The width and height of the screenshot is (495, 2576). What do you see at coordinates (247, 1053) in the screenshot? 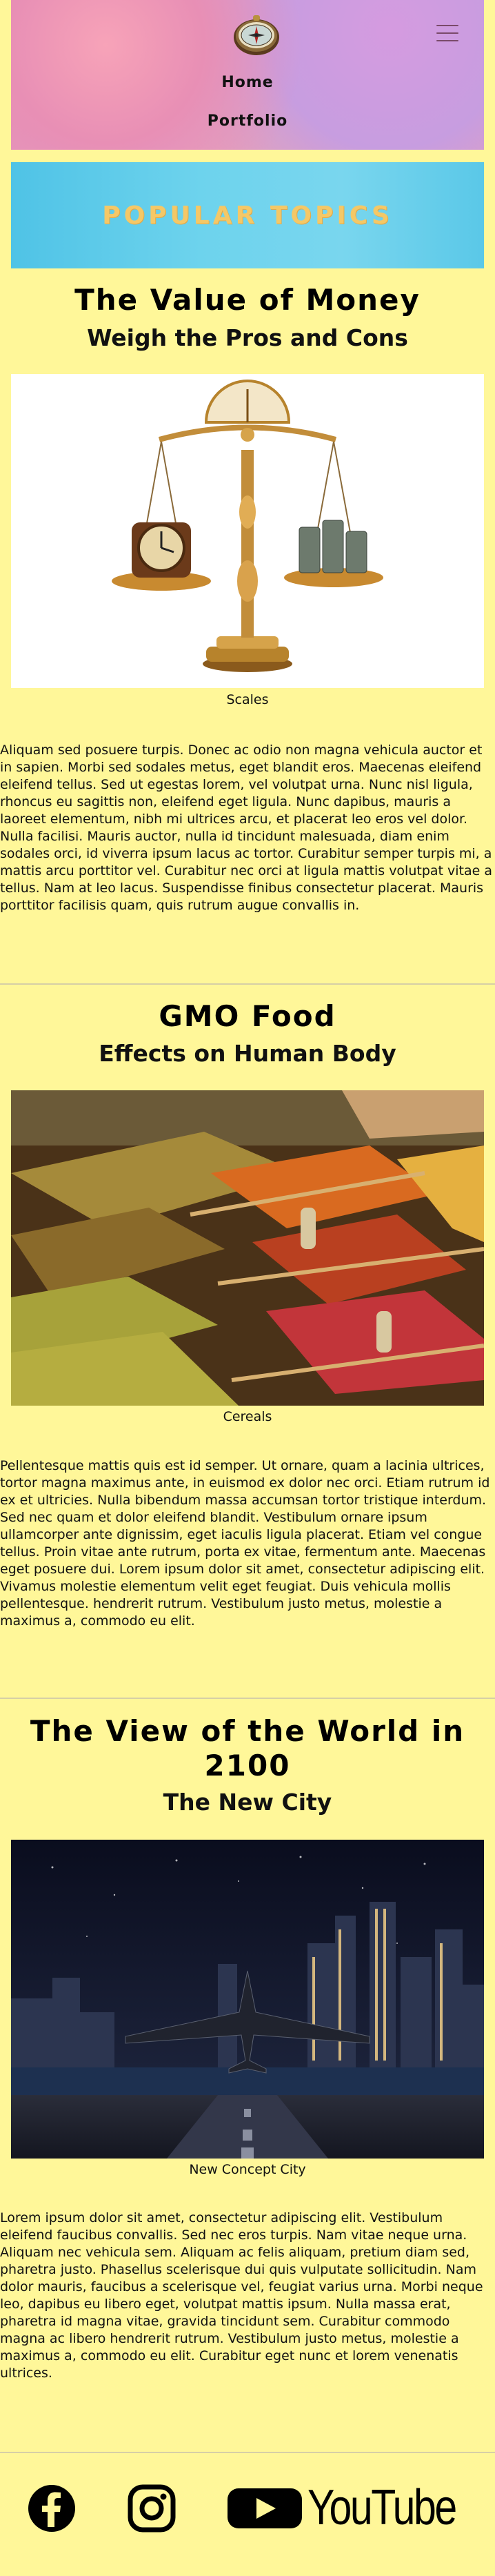
I see `article-subtitle: Effects on Human Body` at bounding box center [247, 1053].